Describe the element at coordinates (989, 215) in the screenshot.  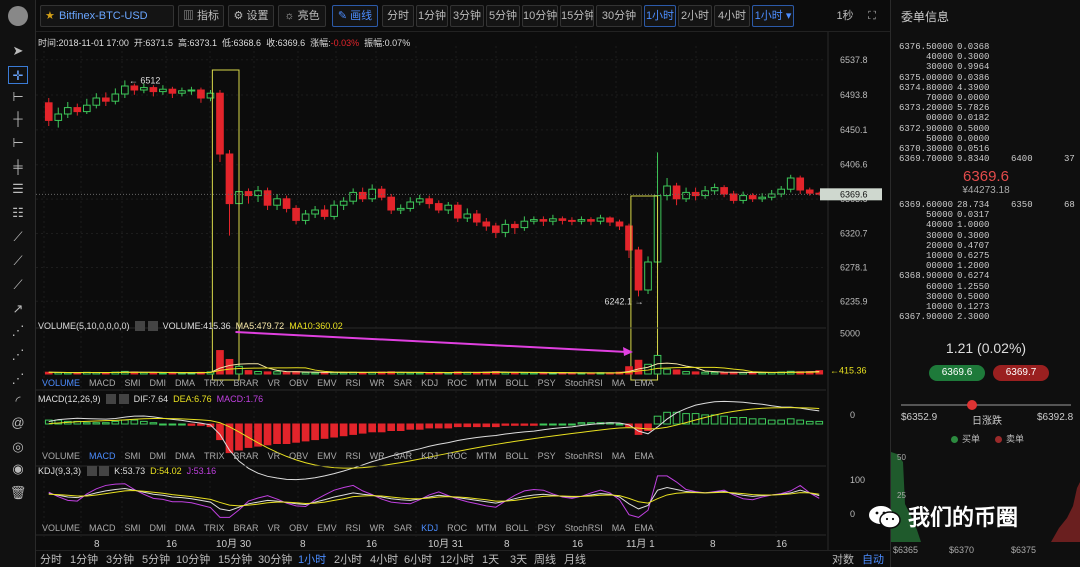
I see `orderbook-row: 50000 0.0317` at that location.